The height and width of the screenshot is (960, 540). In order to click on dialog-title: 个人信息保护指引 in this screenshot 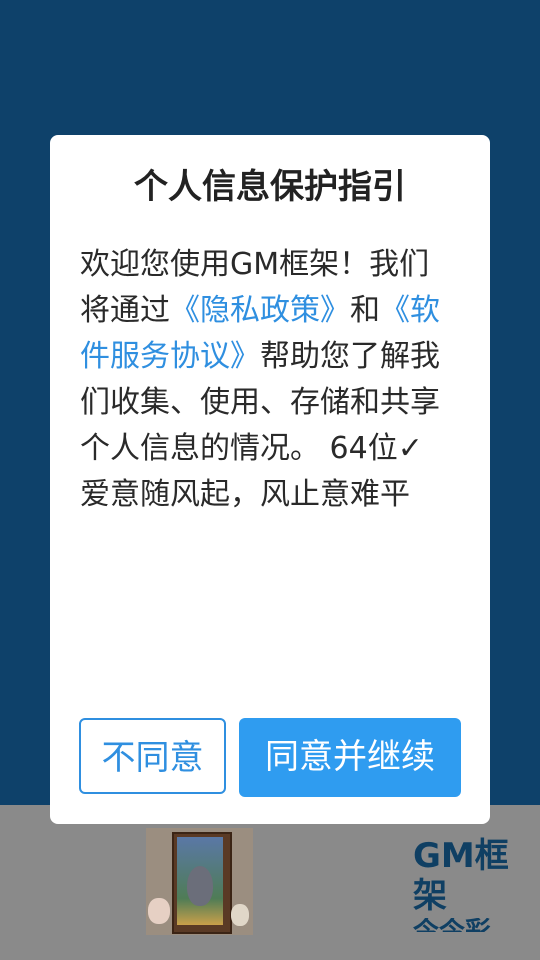, I will do `click(270, 187)`.